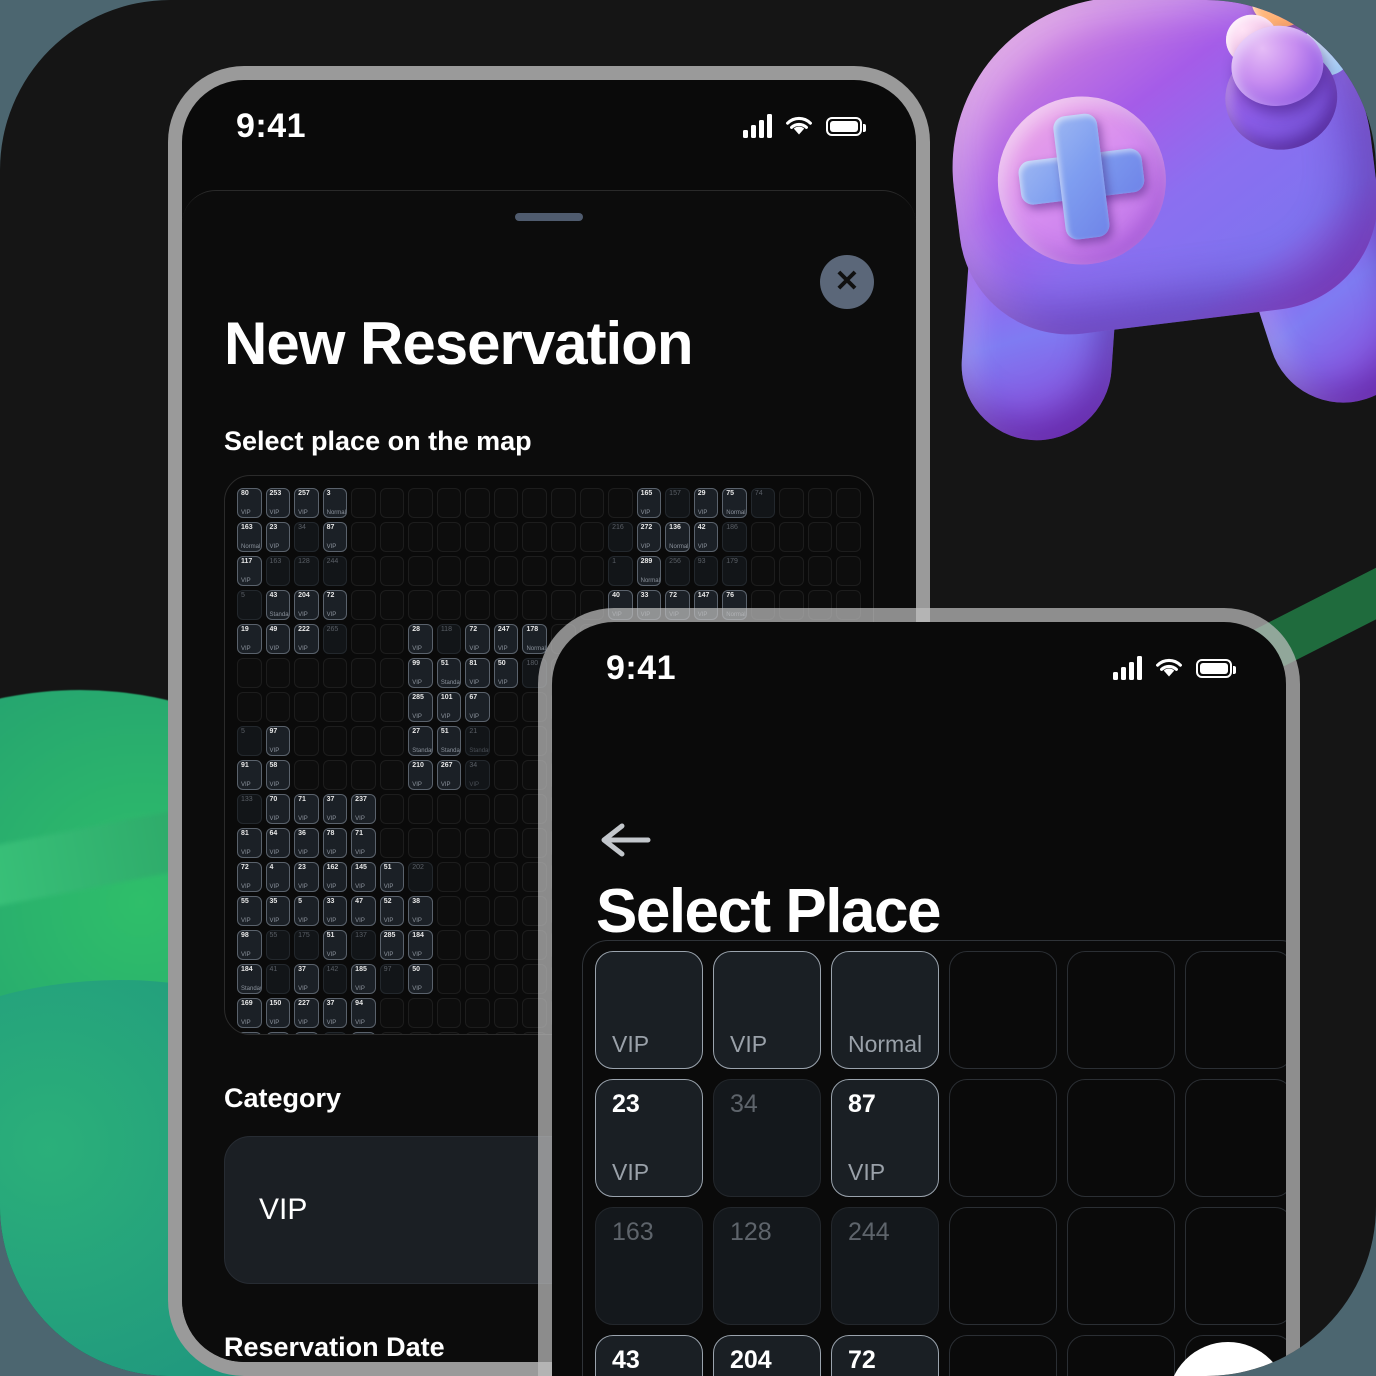 Image resolution: width=1376 pixels, height=1376 pixels. Describe the element at coordinates (306, 1033) in the screenshot. I see `seat-cell: 182VIP` at that location.